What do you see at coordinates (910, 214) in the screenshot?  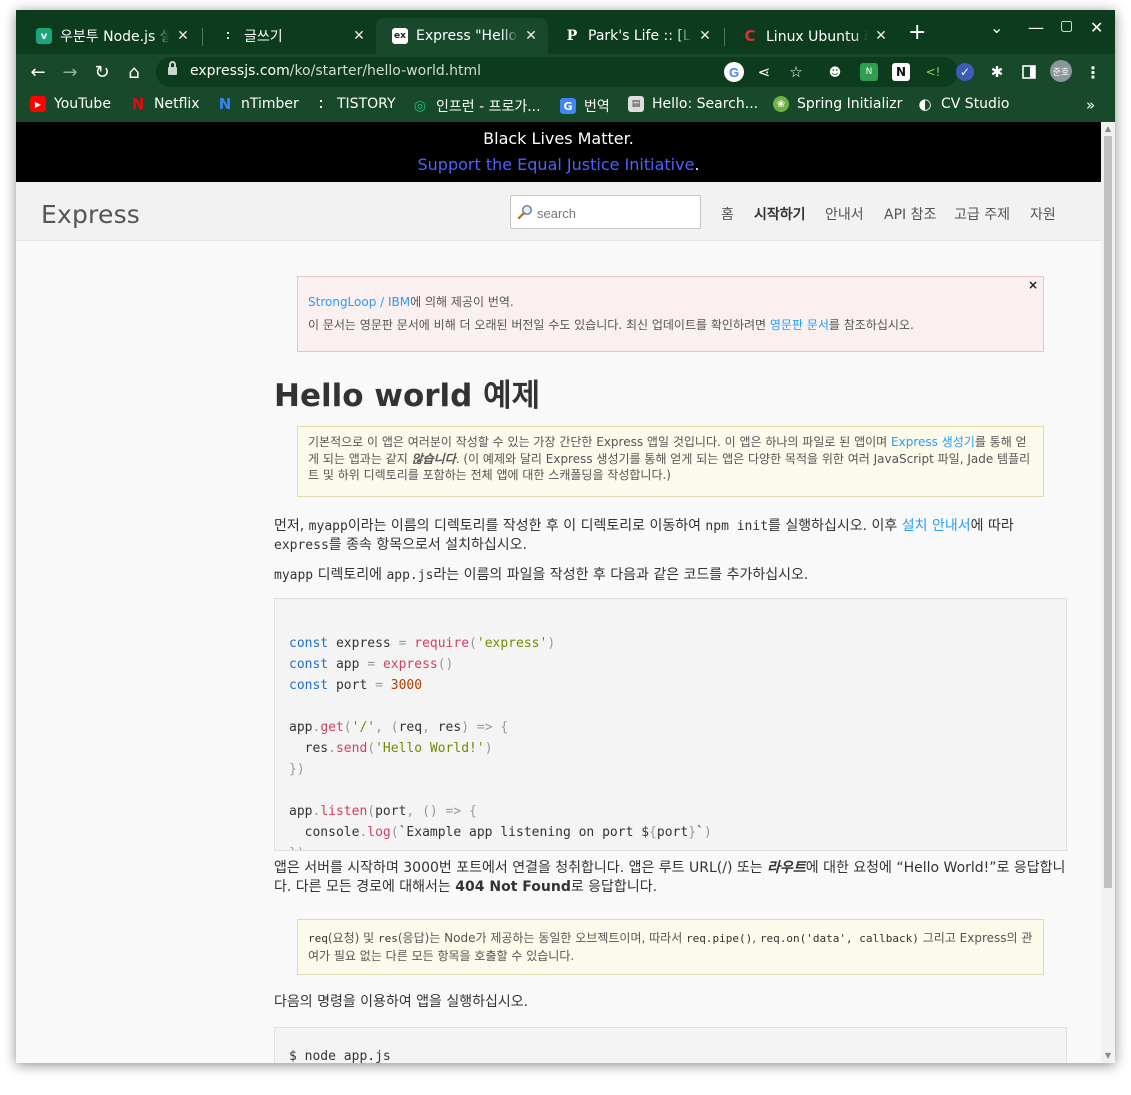 I see `nav-api-reference: API 참조` at bounding box center [910, 214].